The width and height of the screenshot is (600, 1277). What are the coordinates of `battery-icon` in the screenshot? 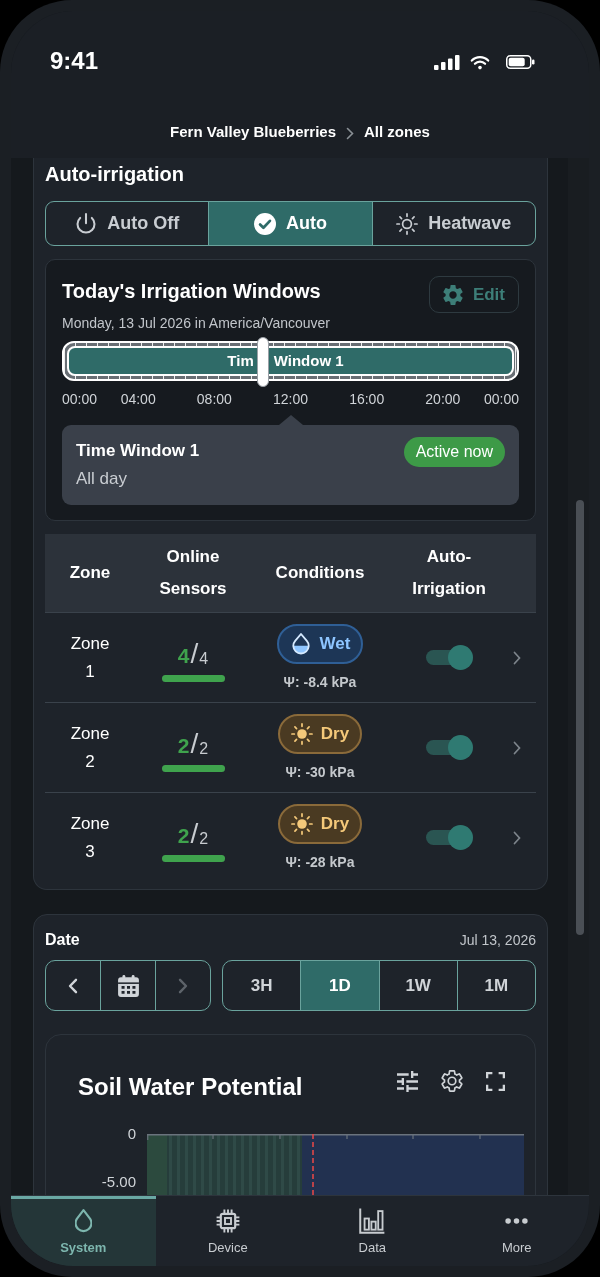 It's located at (520, 62).